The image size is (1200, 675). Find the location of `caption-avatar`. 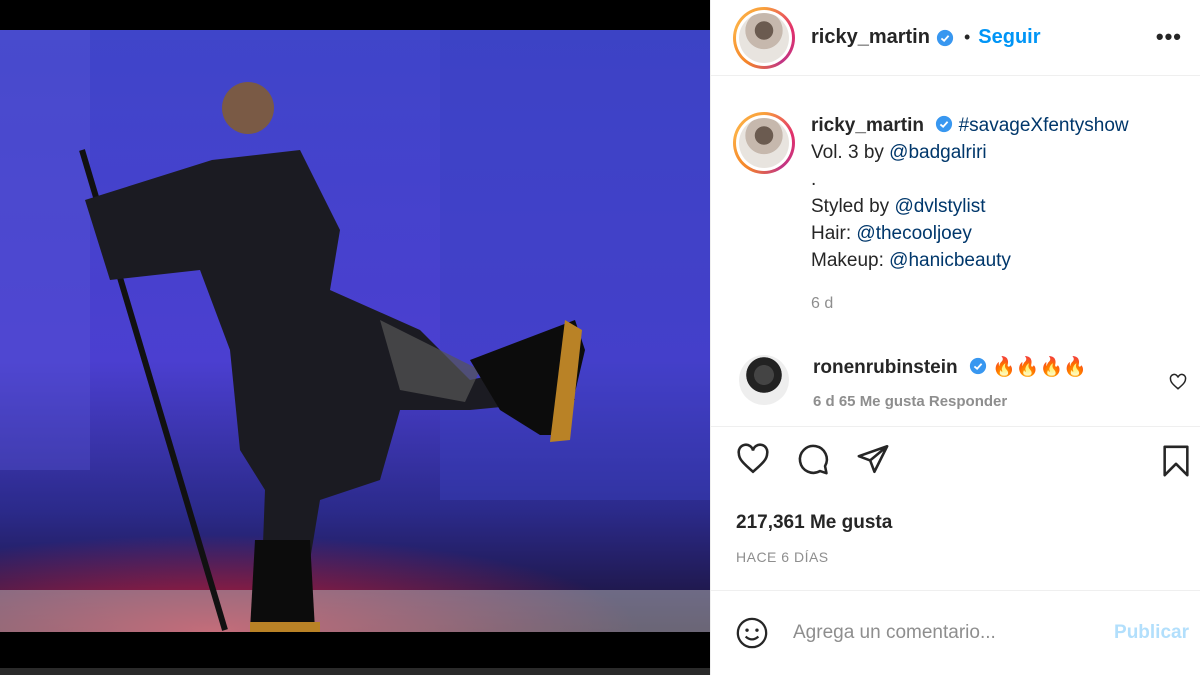

caption-avatar is located at coordinates (764, 143).